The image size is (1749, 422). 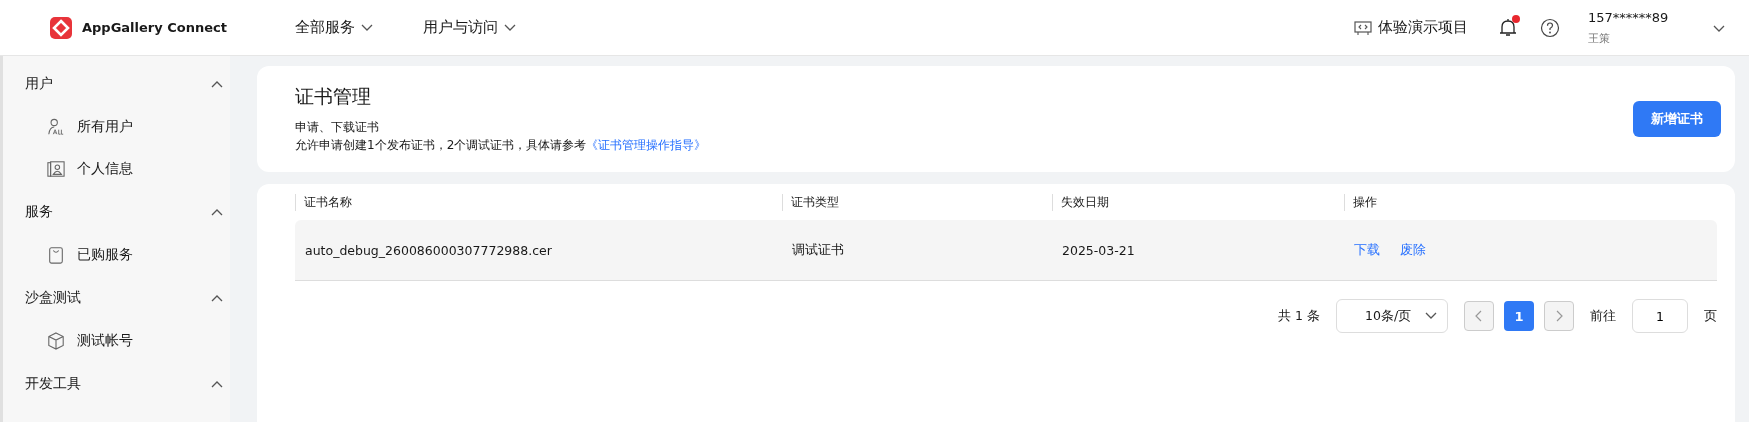 I want to click on logo-icon, so click(x=61, y=27).